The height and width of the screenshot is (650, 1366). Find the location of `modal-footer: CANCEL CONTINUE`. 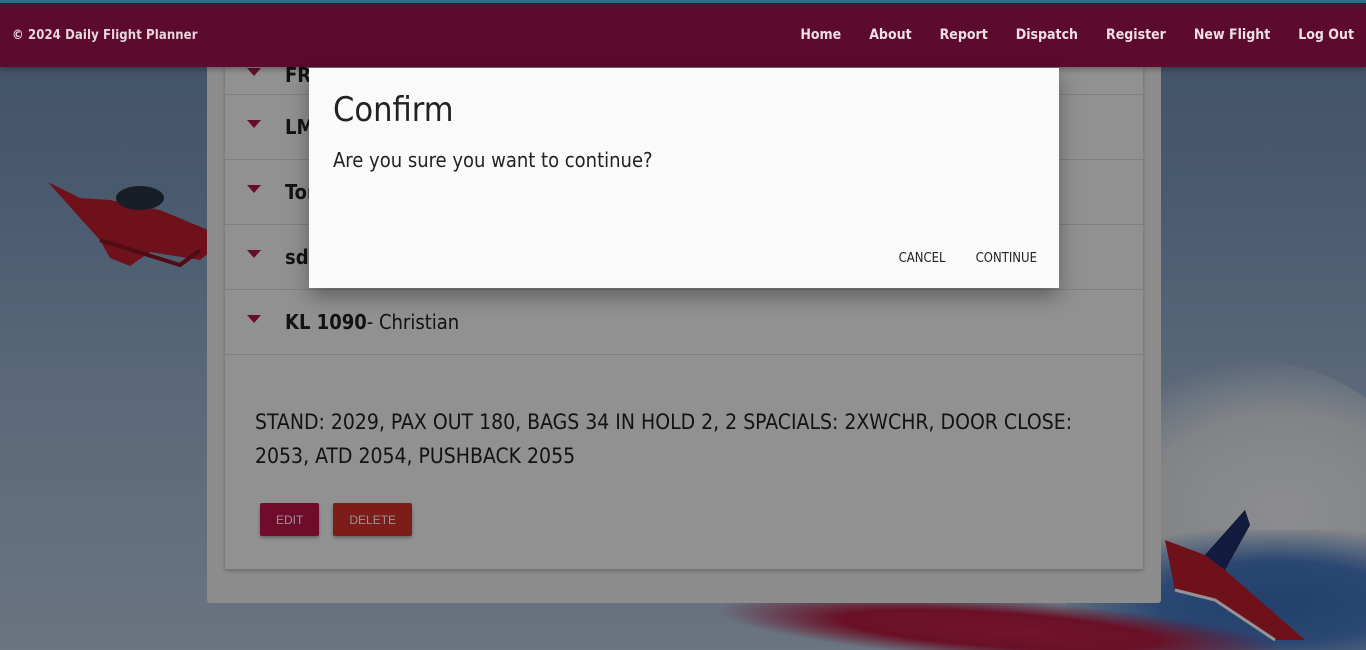

modal-footer: CANCEL CONTINUE is located at coordinates (968, 258).